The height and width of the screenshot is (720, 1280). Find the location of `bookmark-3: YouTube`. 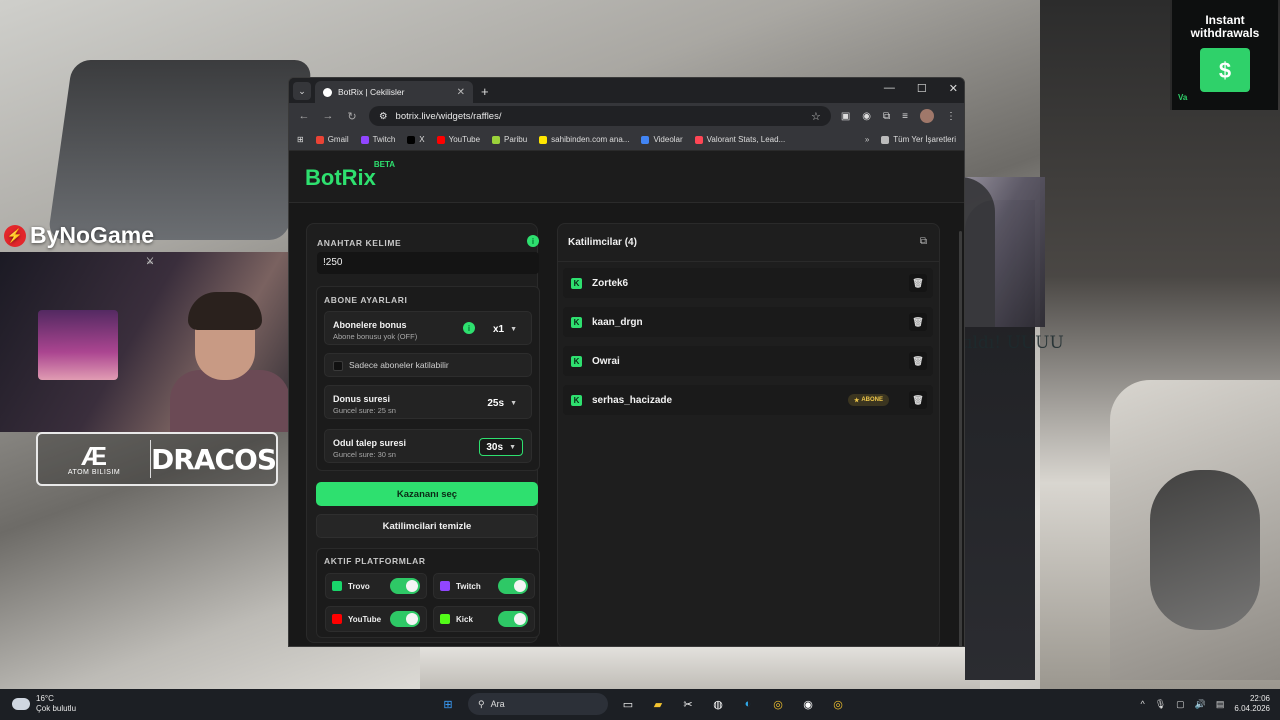

bookmark-3: YouTube is located at coordinates (458, 139).